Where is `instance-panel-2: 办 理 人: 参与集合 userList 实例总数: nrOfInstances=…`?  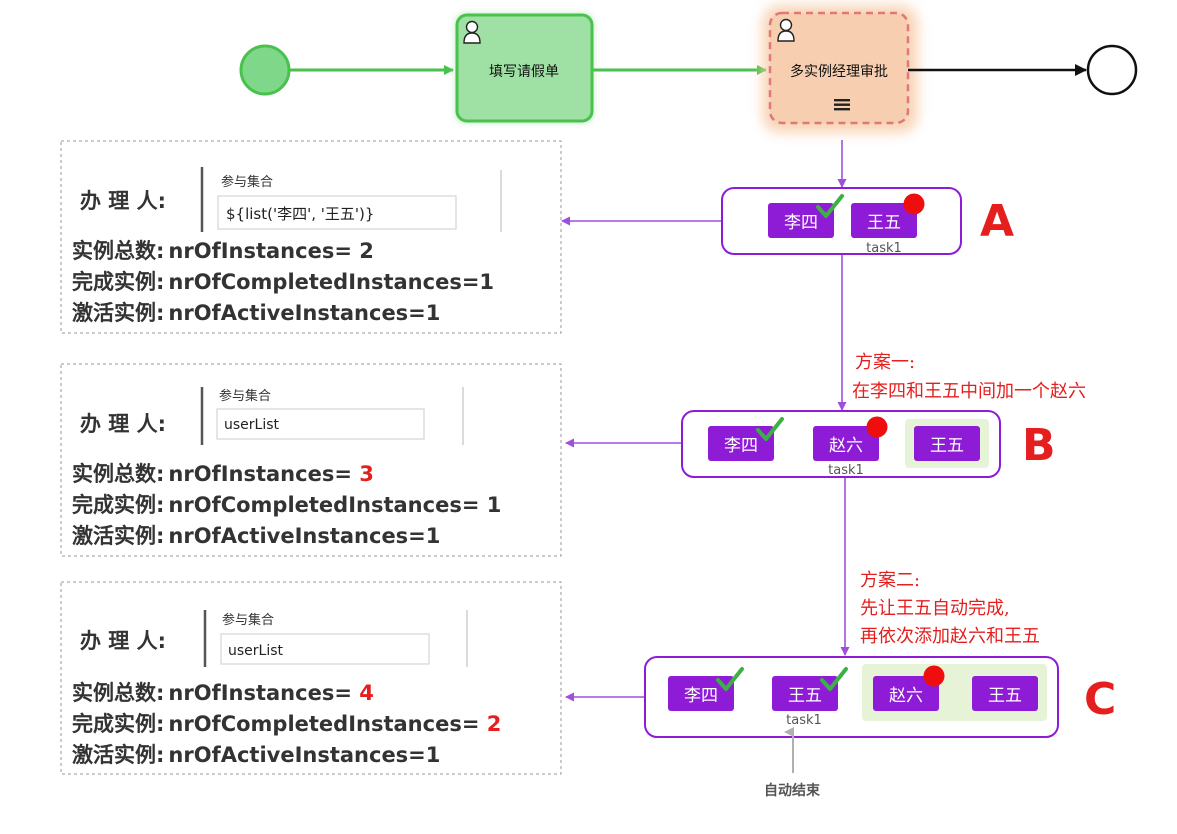 instance-panel-2: 办 理 人: 参与集合 userList 实例总数: nrOfInstances=… is located at coordinates (311, 460).